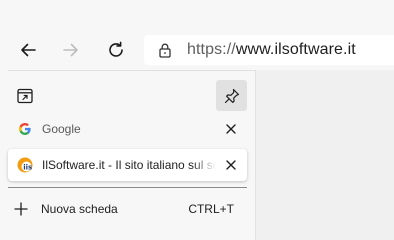 This screenshot has height=240, width=394. What do you see at coordinates (25, 129) in the screenshot?
I see `google-g-icon` at bounding box center [25, 129].